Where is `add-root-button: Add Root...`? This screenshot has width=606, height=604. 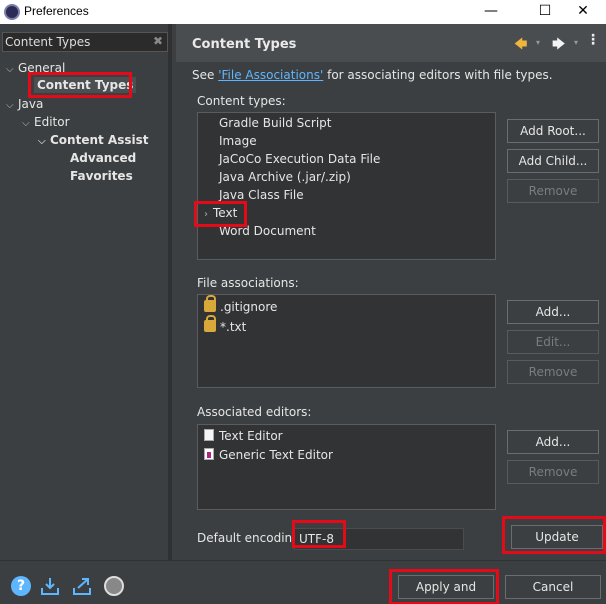 add-root-button: Add Root... is located at coordinates (553, 131).